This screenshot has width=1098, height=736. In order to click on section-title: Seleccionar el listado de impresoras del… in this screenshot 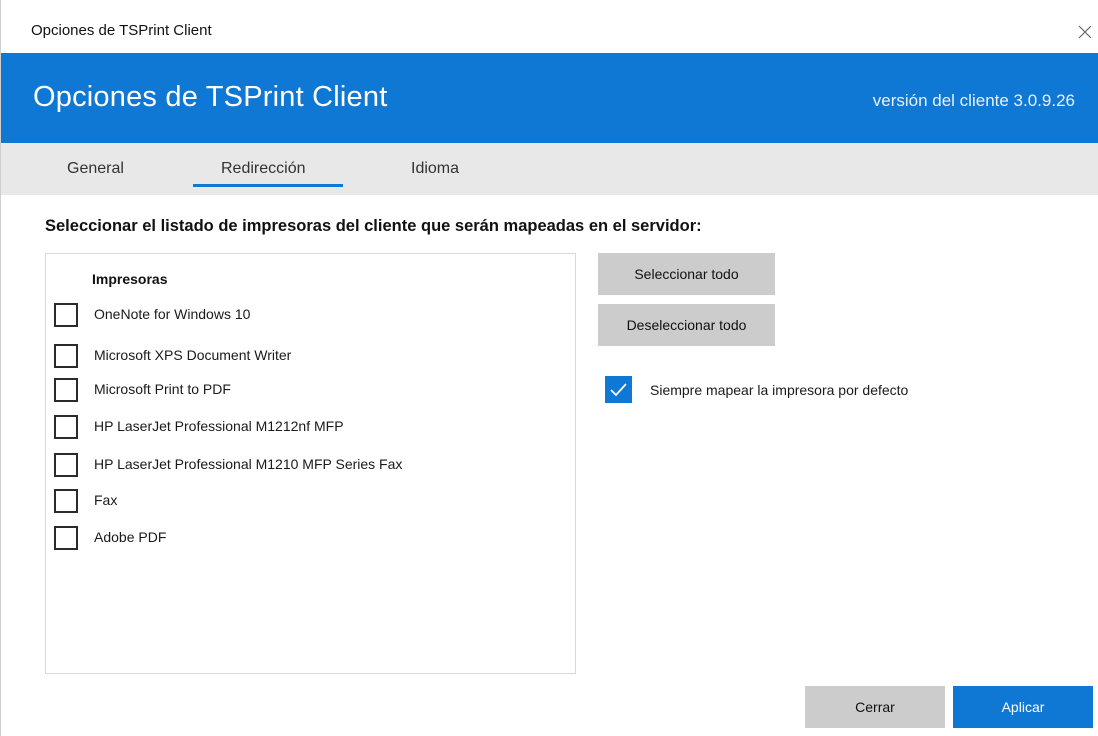, I will do `click(373, 226)`.